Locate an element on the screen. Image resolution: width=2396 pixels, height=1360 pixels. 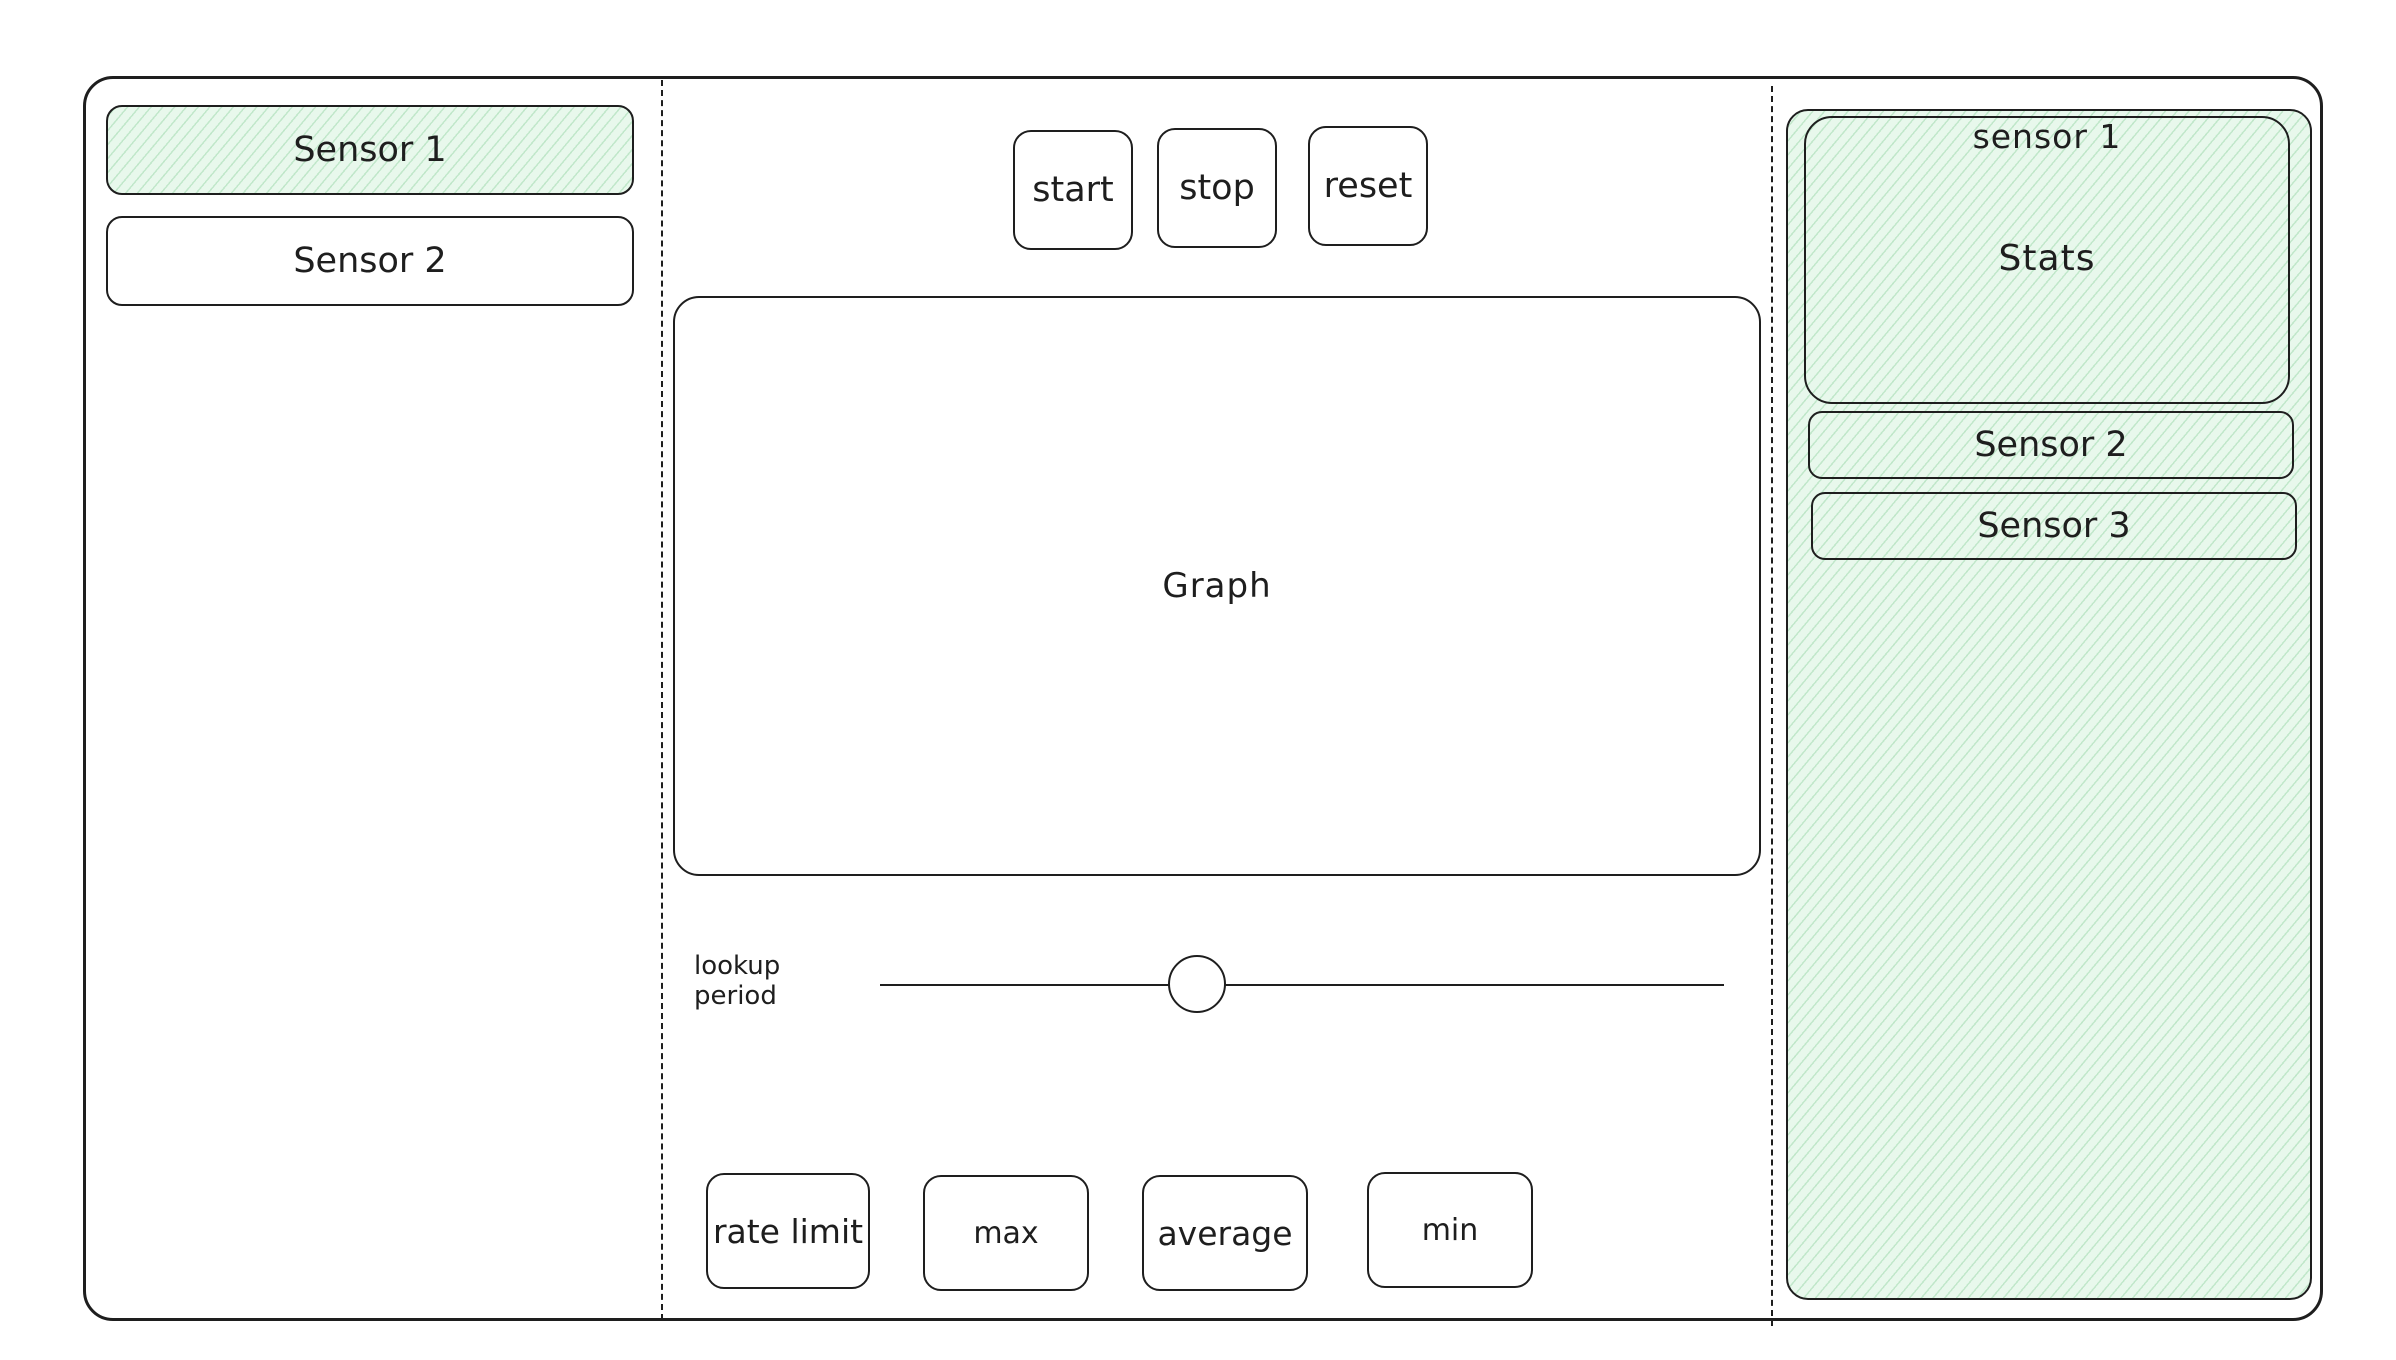
graph-label: Graph is located at coordinates (1217, 586).